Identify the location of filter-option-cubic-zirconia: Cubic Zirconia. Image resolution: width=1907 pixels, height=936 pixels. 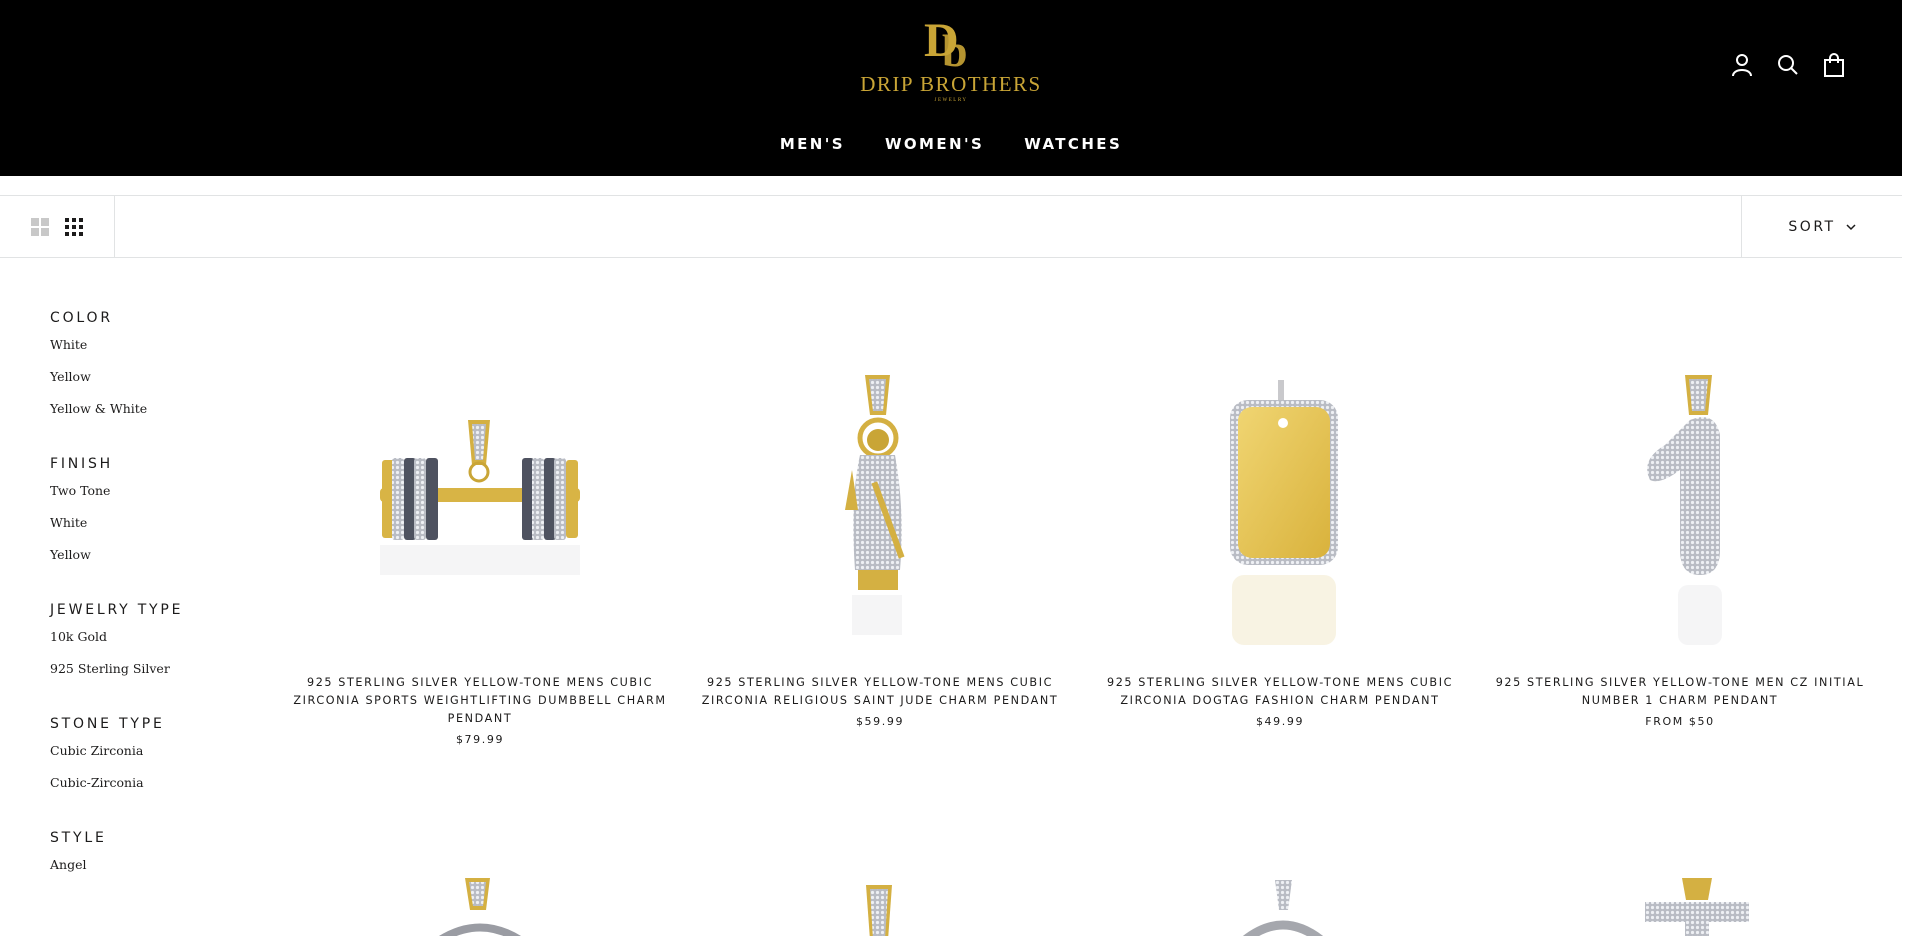
(150, 760).